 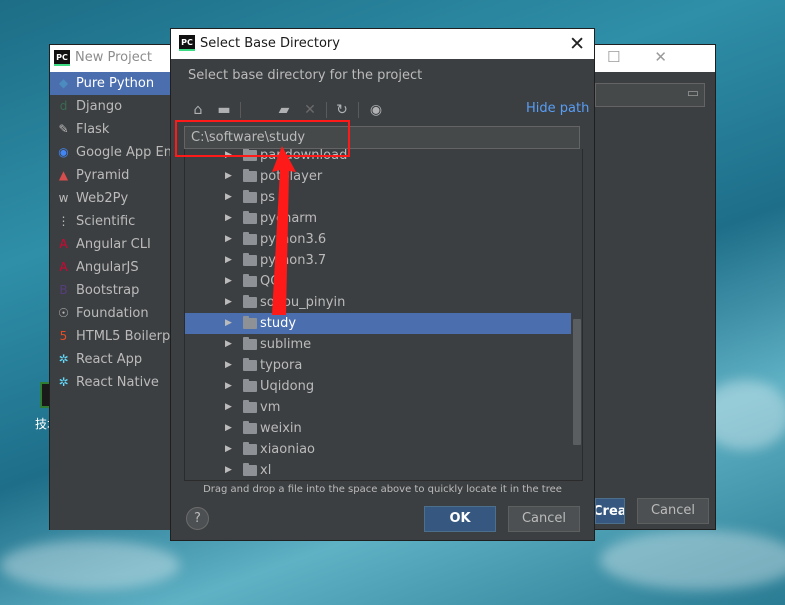 What do you see at coordinates (63, 267) in the screenshot?
I see `angularjs-icon: A` at bounding box center [63, 267].